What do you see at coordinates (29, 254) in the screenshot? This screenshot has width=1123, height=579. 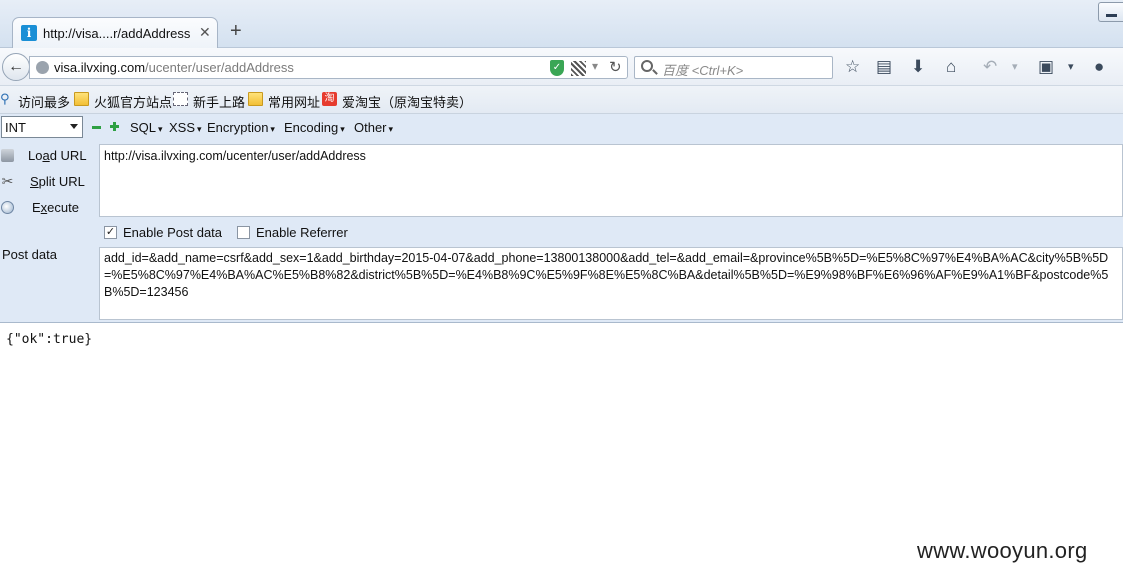 I see `post-data-label: Post data` at bounding box center [29, 254].